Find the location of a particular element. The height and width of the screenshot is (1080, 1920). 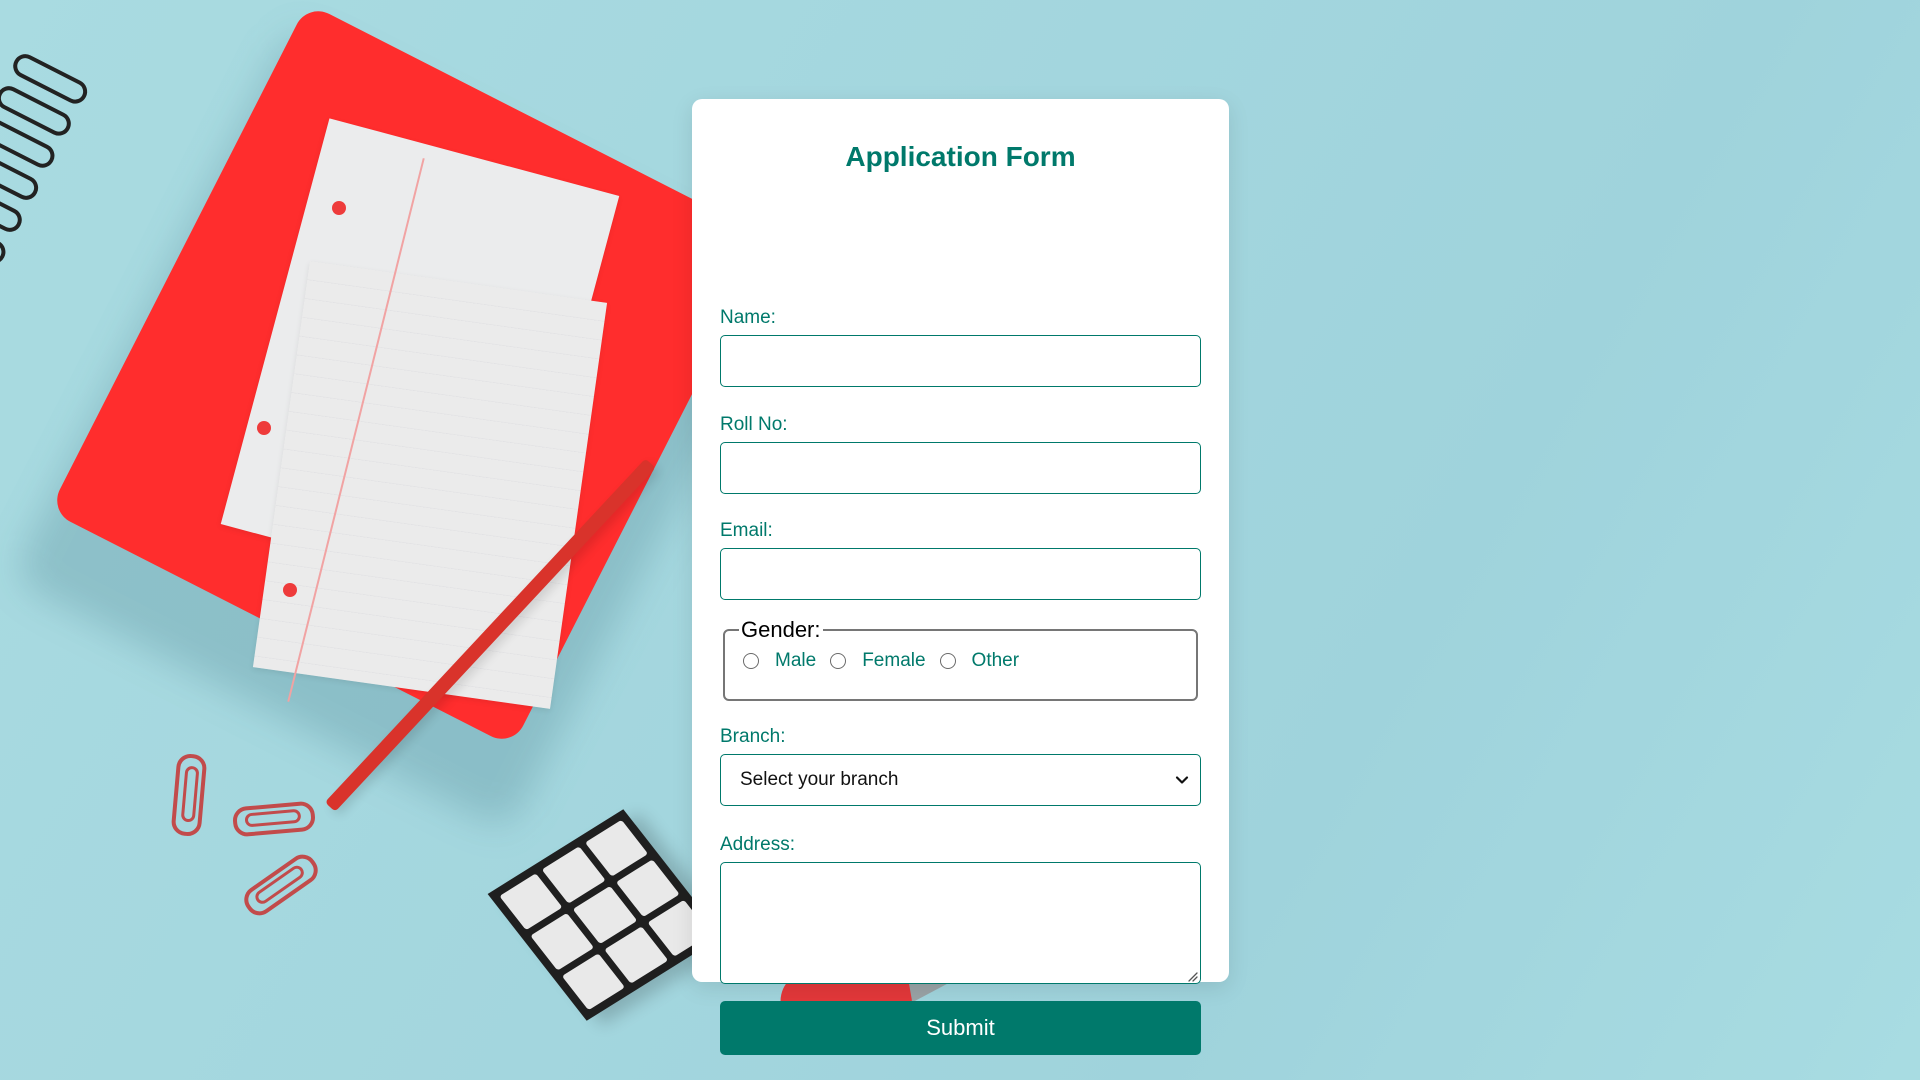

resize-grip-icon is located at coordinates (1192, 975).